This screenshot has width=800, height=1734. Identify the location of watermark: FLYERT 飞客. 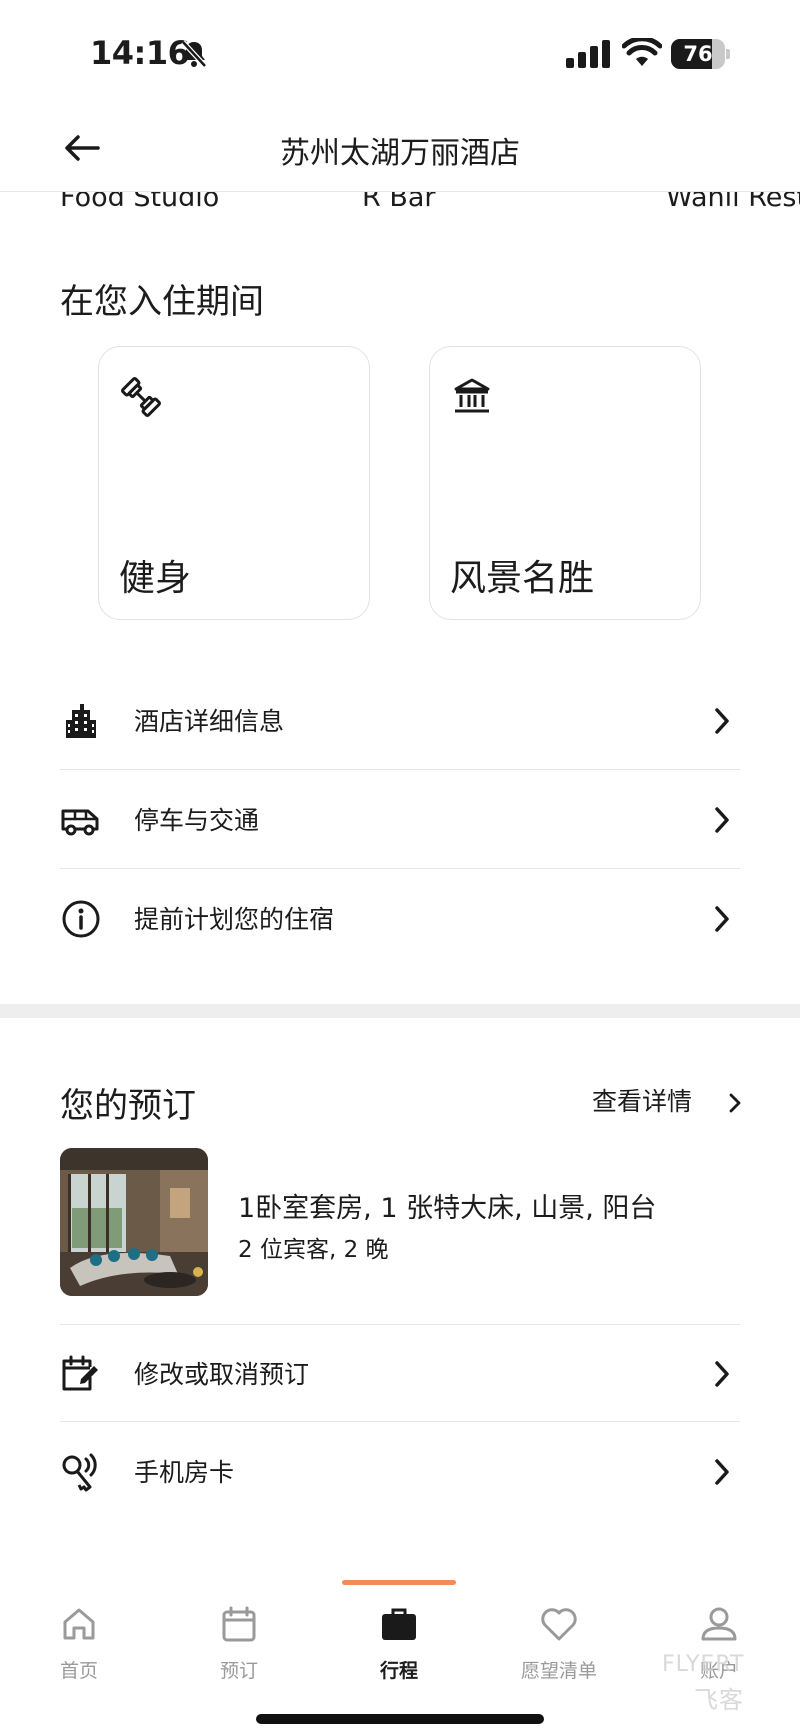
(727, 1683).